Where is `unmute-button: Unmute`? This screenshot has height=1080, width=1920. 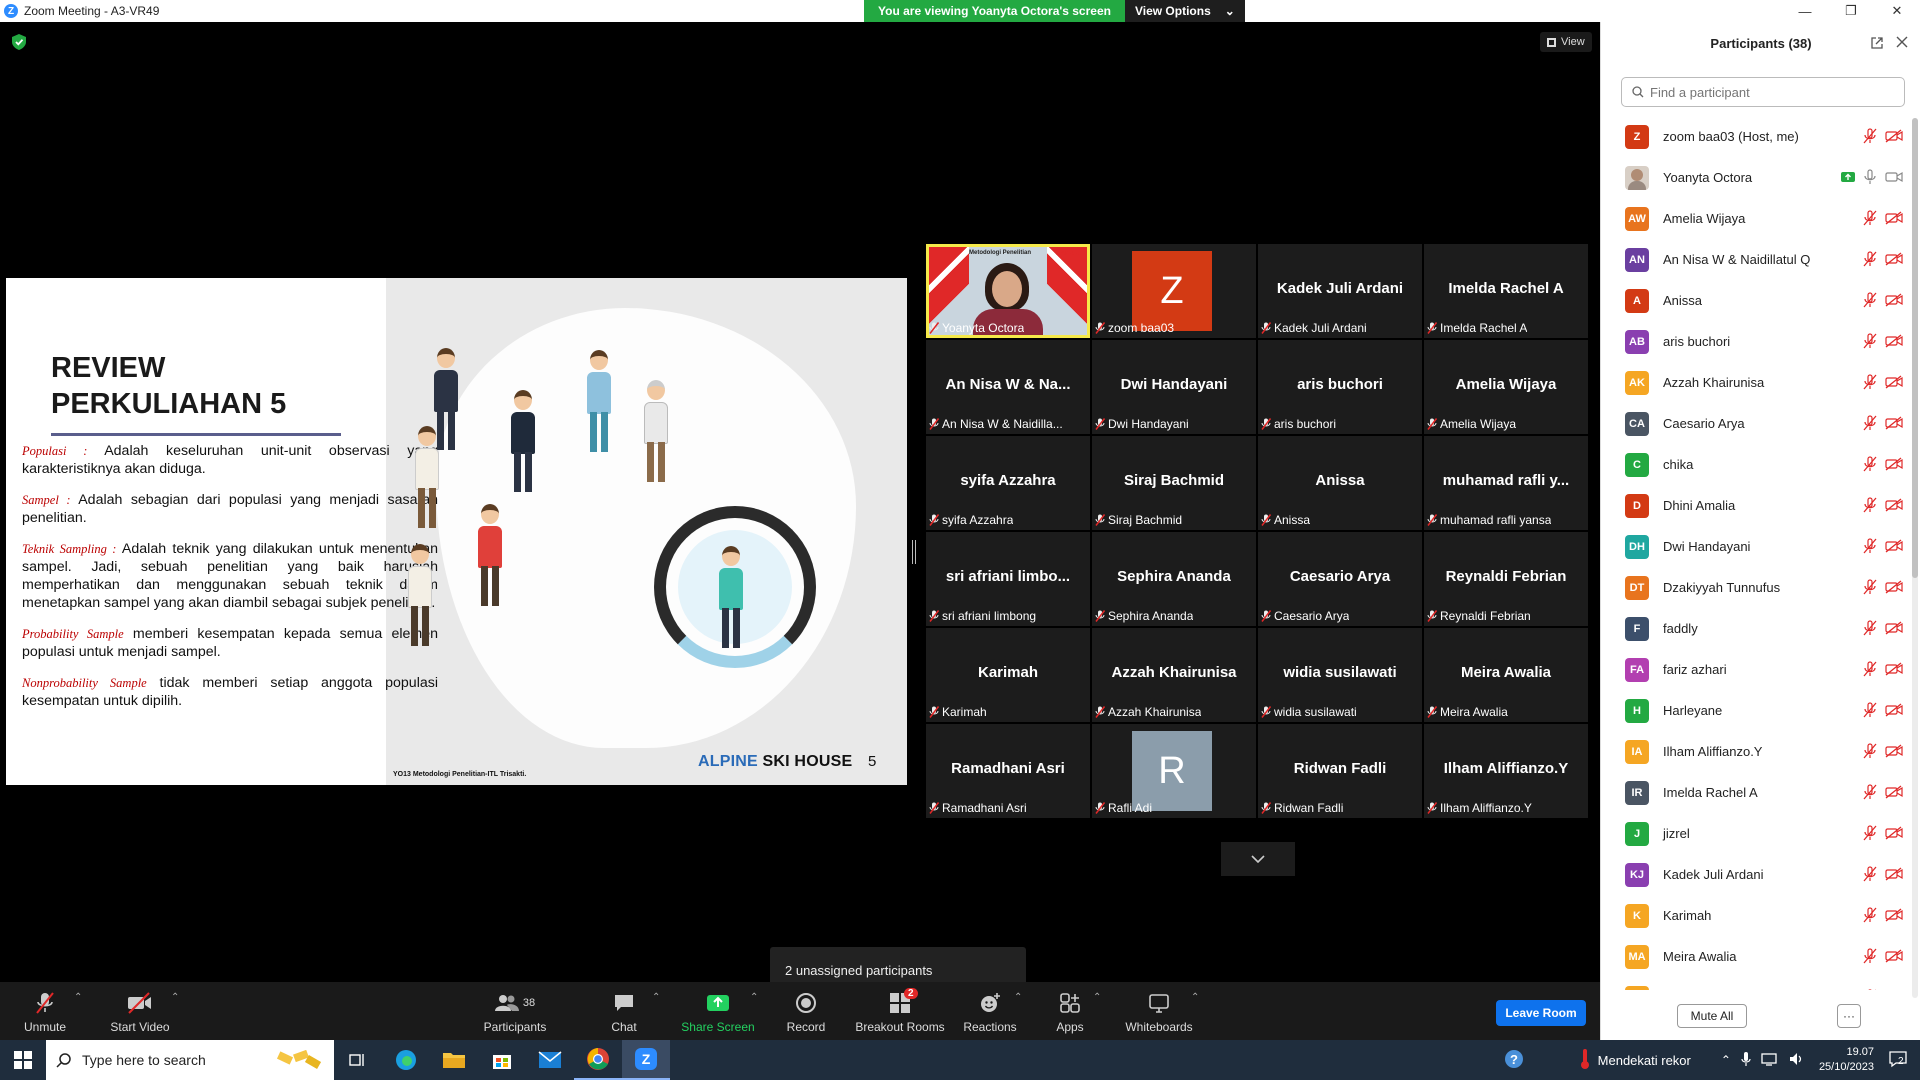 unmute-button: Unmute is located at coordinates (45, 1011).